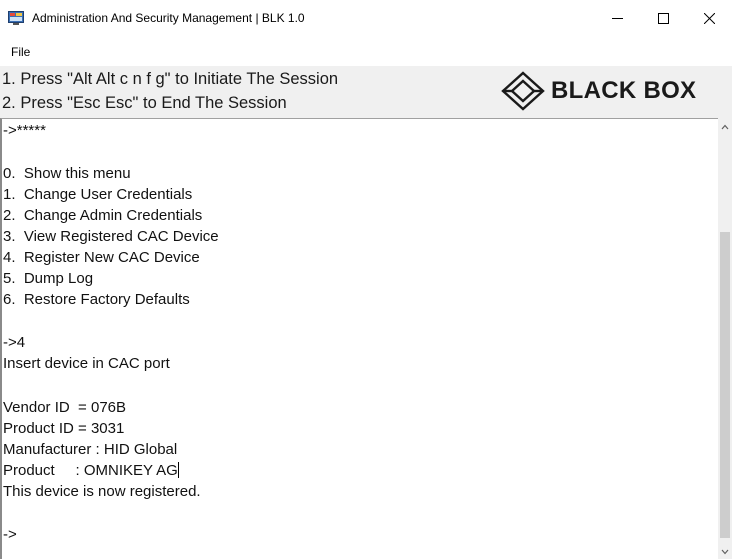  Describe the element at coordinates (65, 407) in the screenshot. I see `console-line: Vendor ID = 076B` at that location.